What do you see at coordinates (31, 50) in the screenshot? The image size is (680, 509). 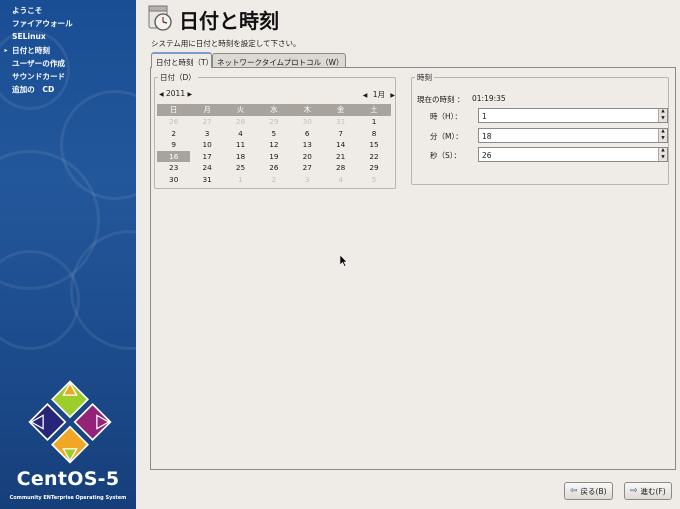 I see `sidebar-step-label: 日付と時刻` at bounding box center [31, 50].